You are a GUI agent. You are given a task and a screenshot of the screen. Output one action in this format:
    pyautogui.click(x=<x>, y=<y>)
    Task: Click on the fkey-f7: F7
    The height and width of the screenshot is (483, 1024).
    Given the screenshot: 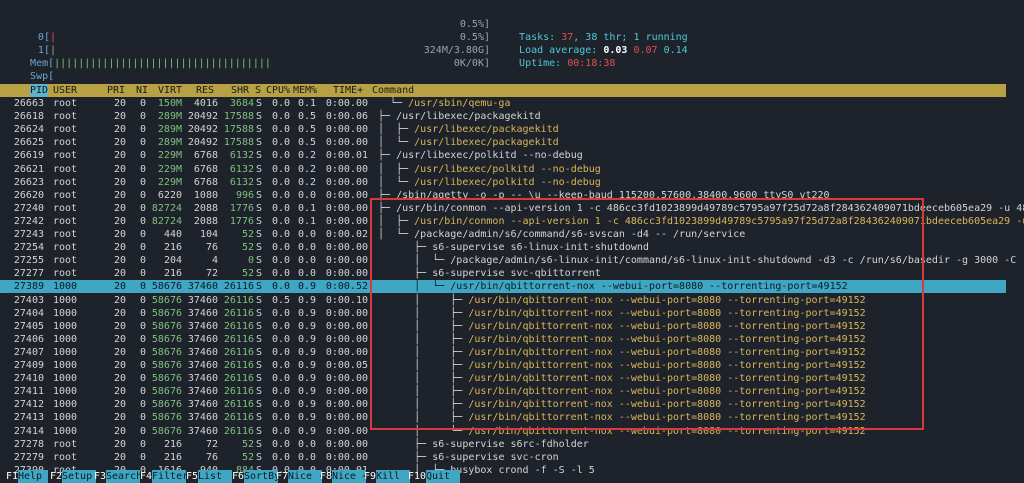 What is the action you would take?
    pyautogui.click(x=282, y=476)
    